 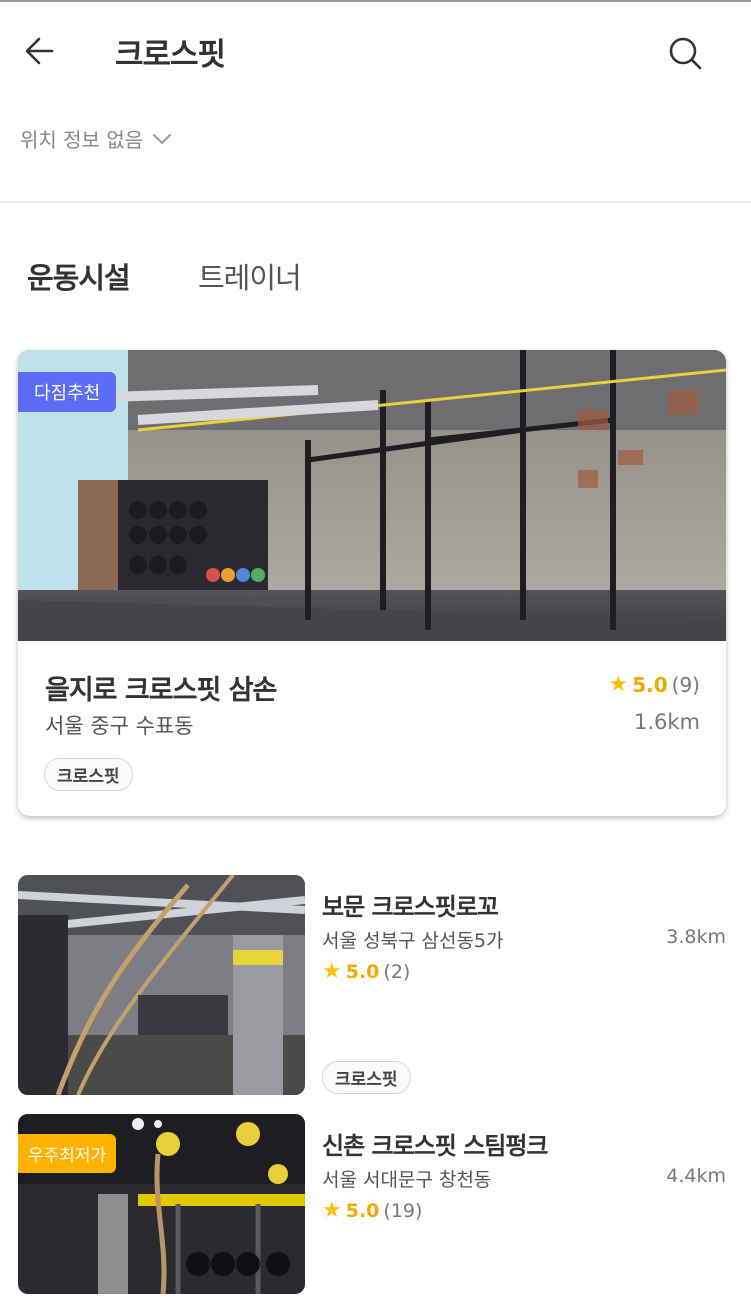 What do you see at coordinates (410, 907) in the screenshot?
I see `gym-name: 보문 크로스핏로꼬` at bounding box center [410, 907].